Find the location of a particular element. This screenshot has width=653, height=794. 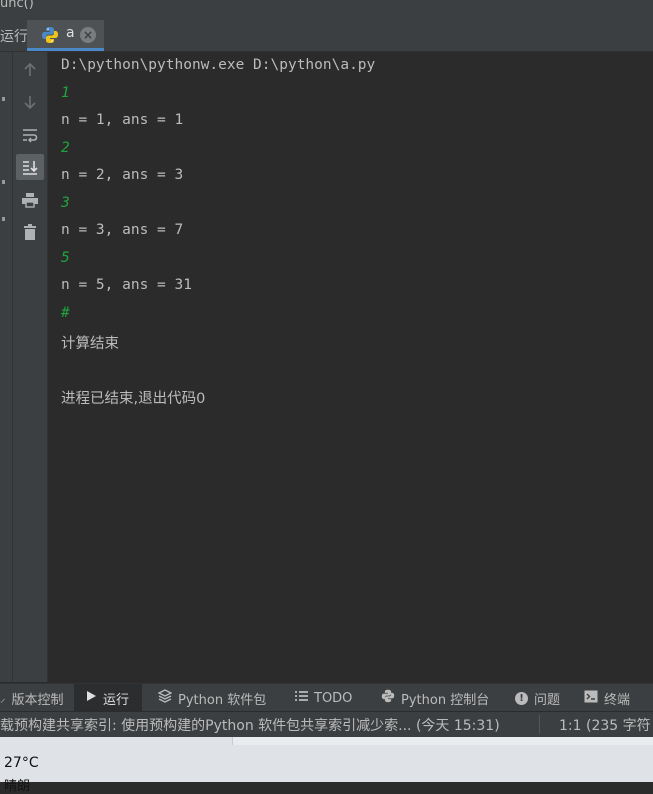

close-icon: × is located at coordinates (88, 35).